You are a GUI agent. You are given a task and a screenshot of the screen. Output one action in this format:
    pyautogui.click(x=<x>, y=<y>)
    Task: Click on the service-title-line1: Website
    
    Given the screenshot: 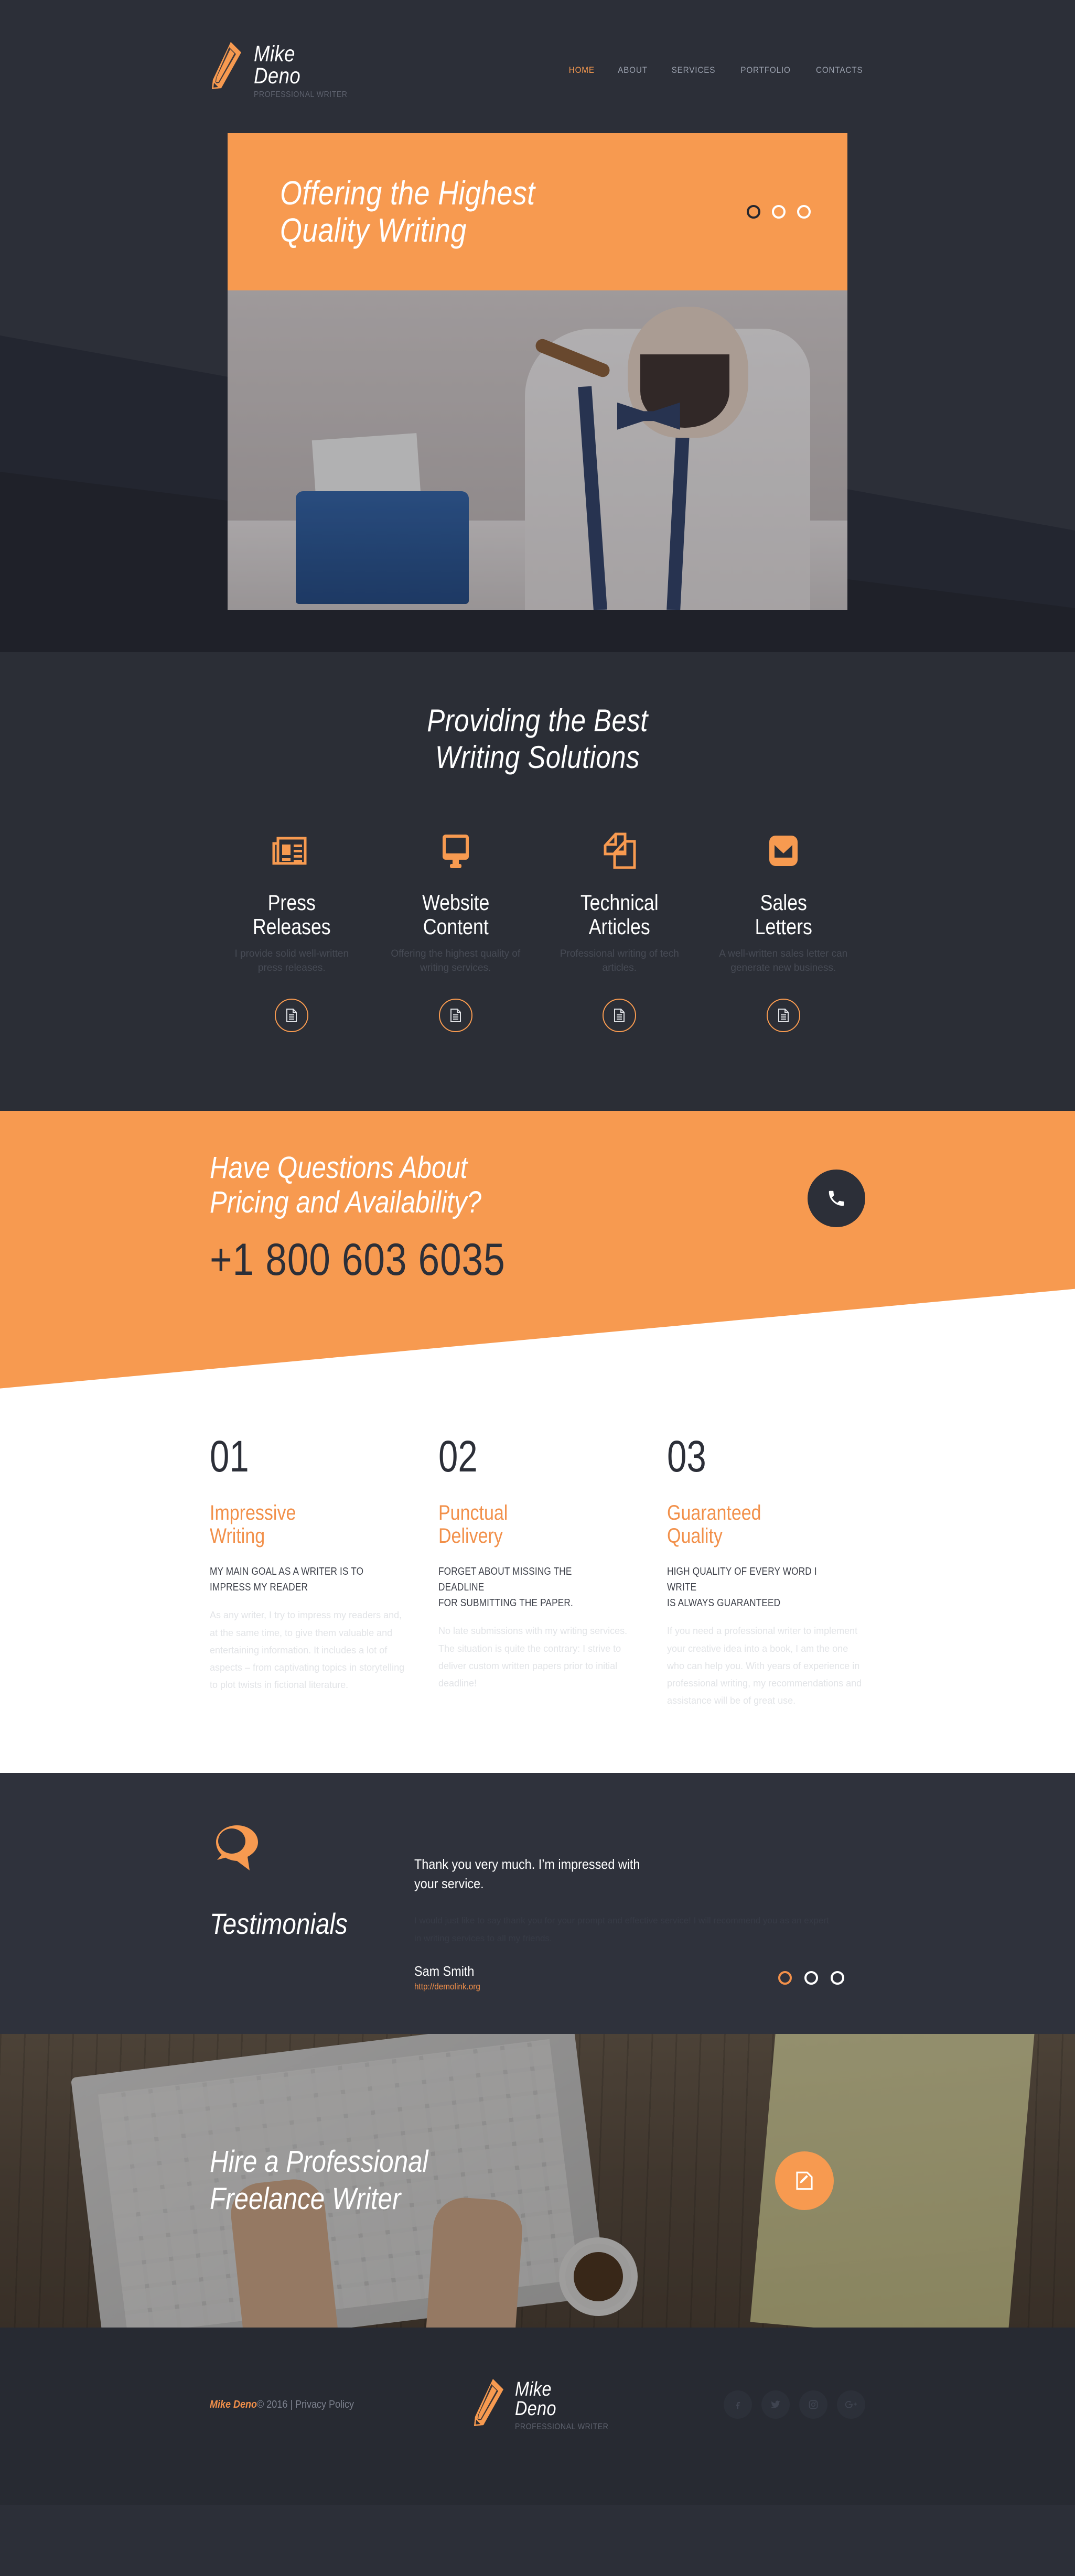 What is the action you would take?
    pyautogui.click(x=455, y=902)
    